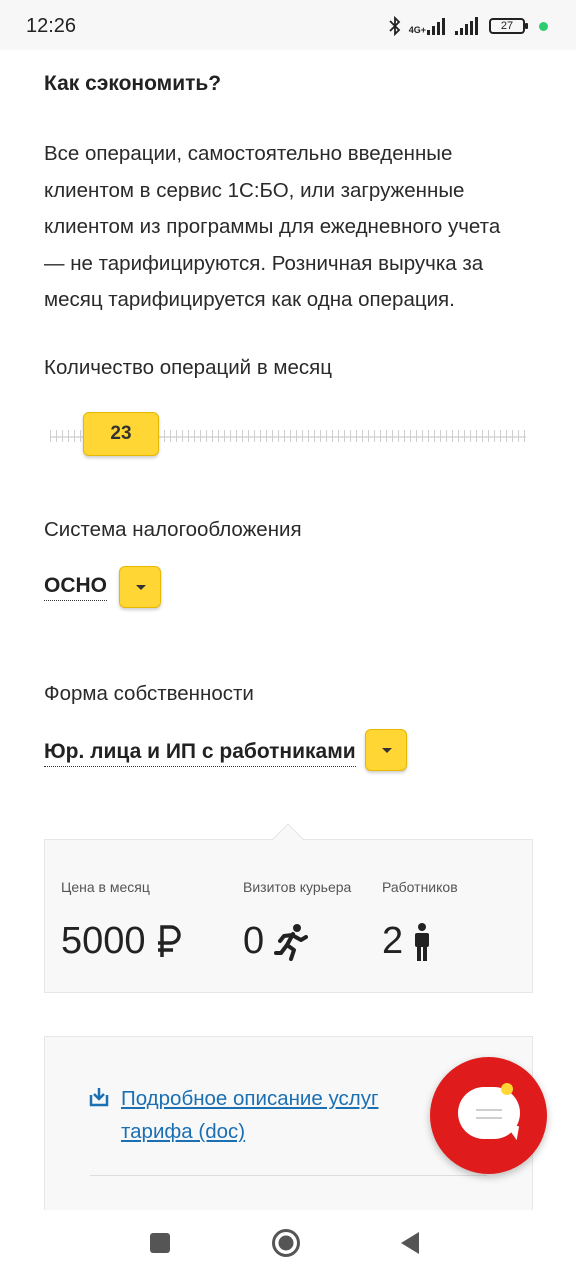 The height and width of the screenshot is (1280, 576). What do you see at coordinates (543, 26) in the screenshot?
I see `privacy-indicator-dot` at bounding box center [543, 26].